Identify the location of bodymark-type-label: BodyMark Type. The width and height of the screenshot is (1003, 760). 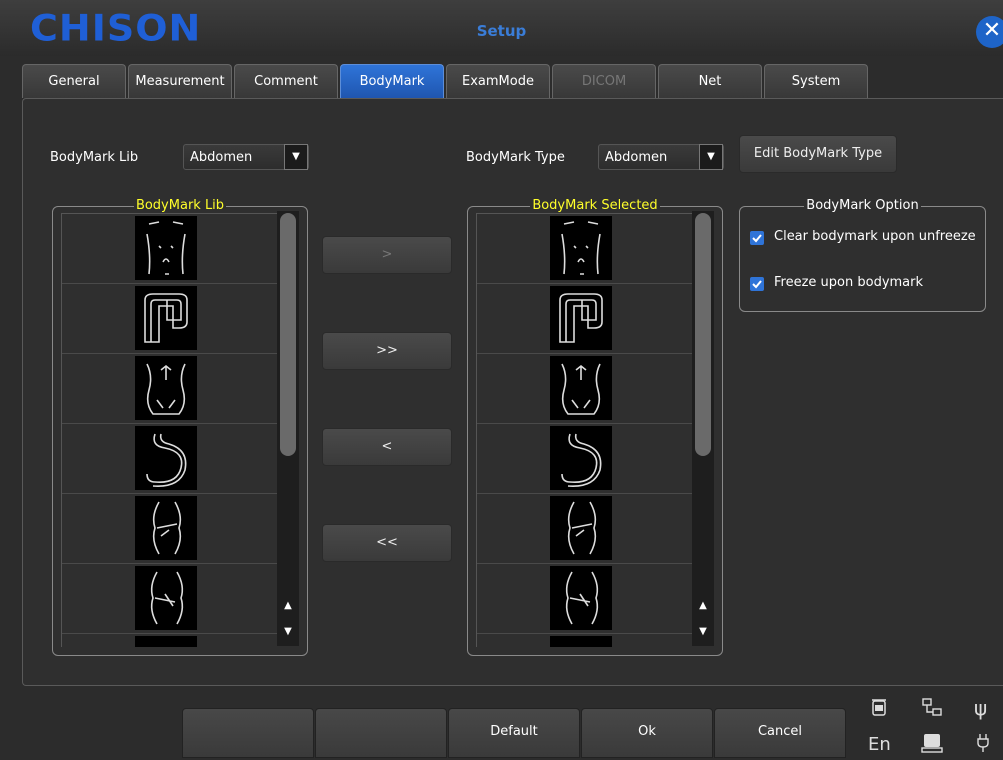
(515, 157).